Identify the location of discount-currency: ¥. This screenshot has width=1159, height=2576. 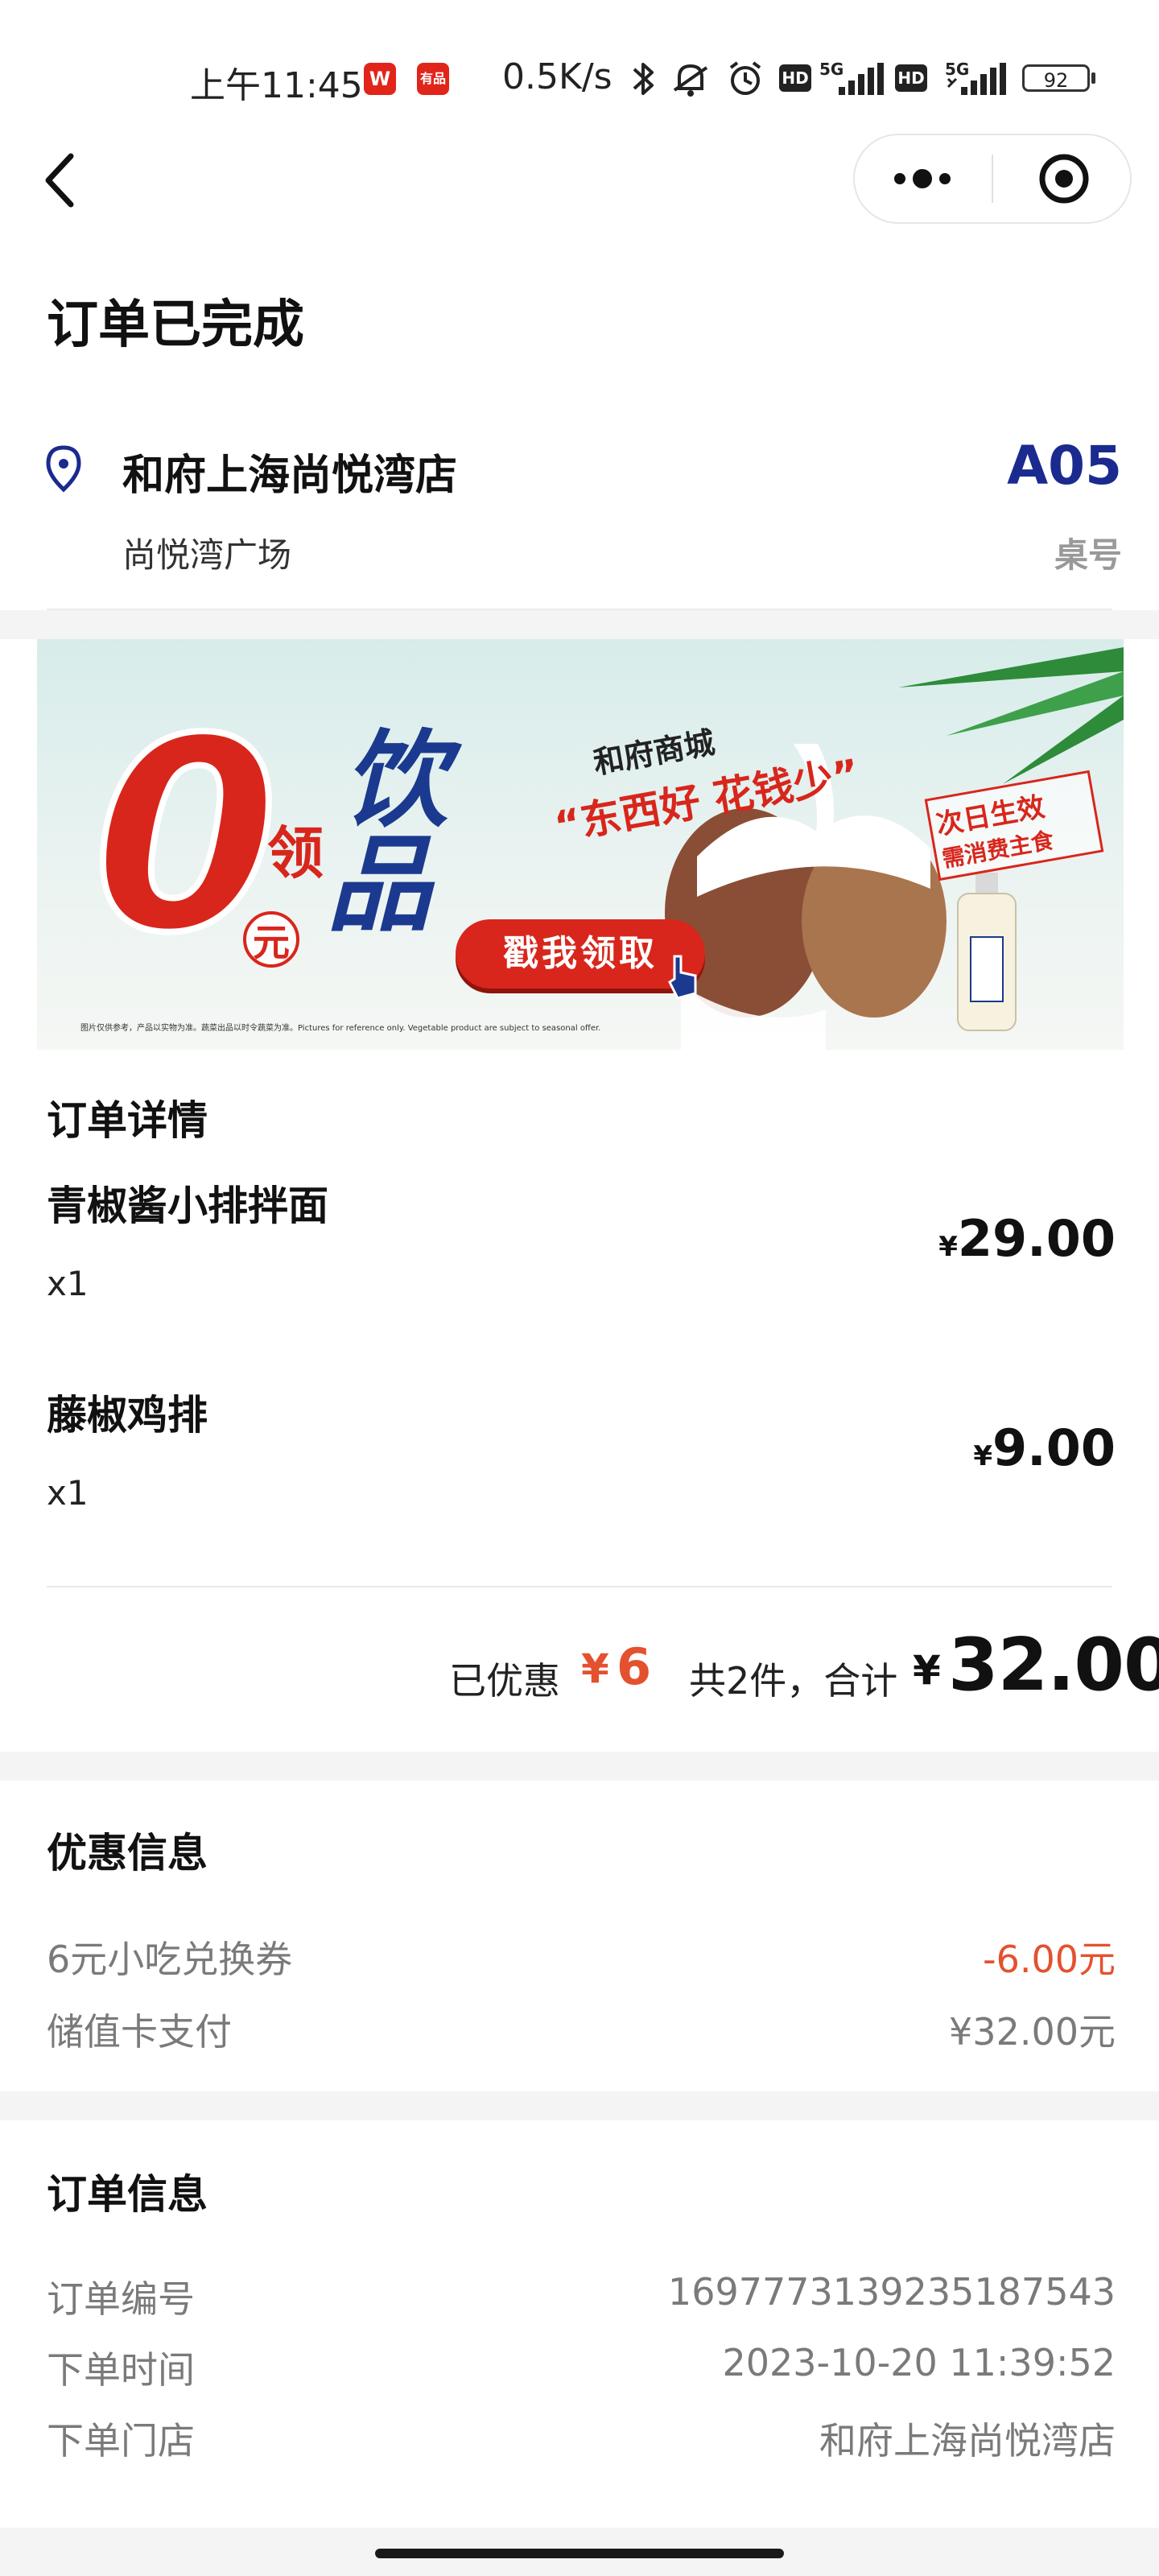
(595, 1668).